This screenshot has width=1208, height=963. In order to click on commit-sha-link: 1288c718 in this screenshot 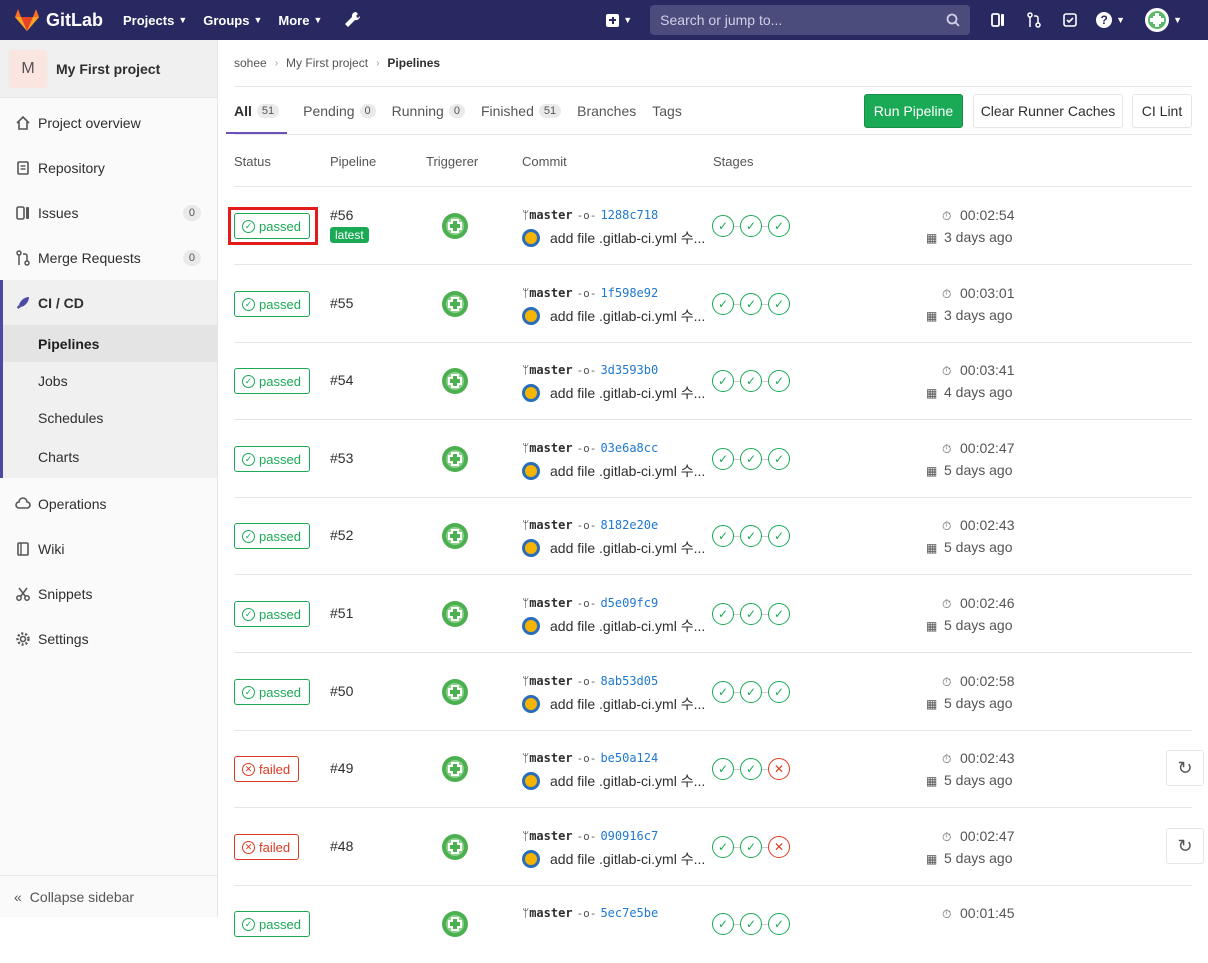, I will do `click(629, 215)`.